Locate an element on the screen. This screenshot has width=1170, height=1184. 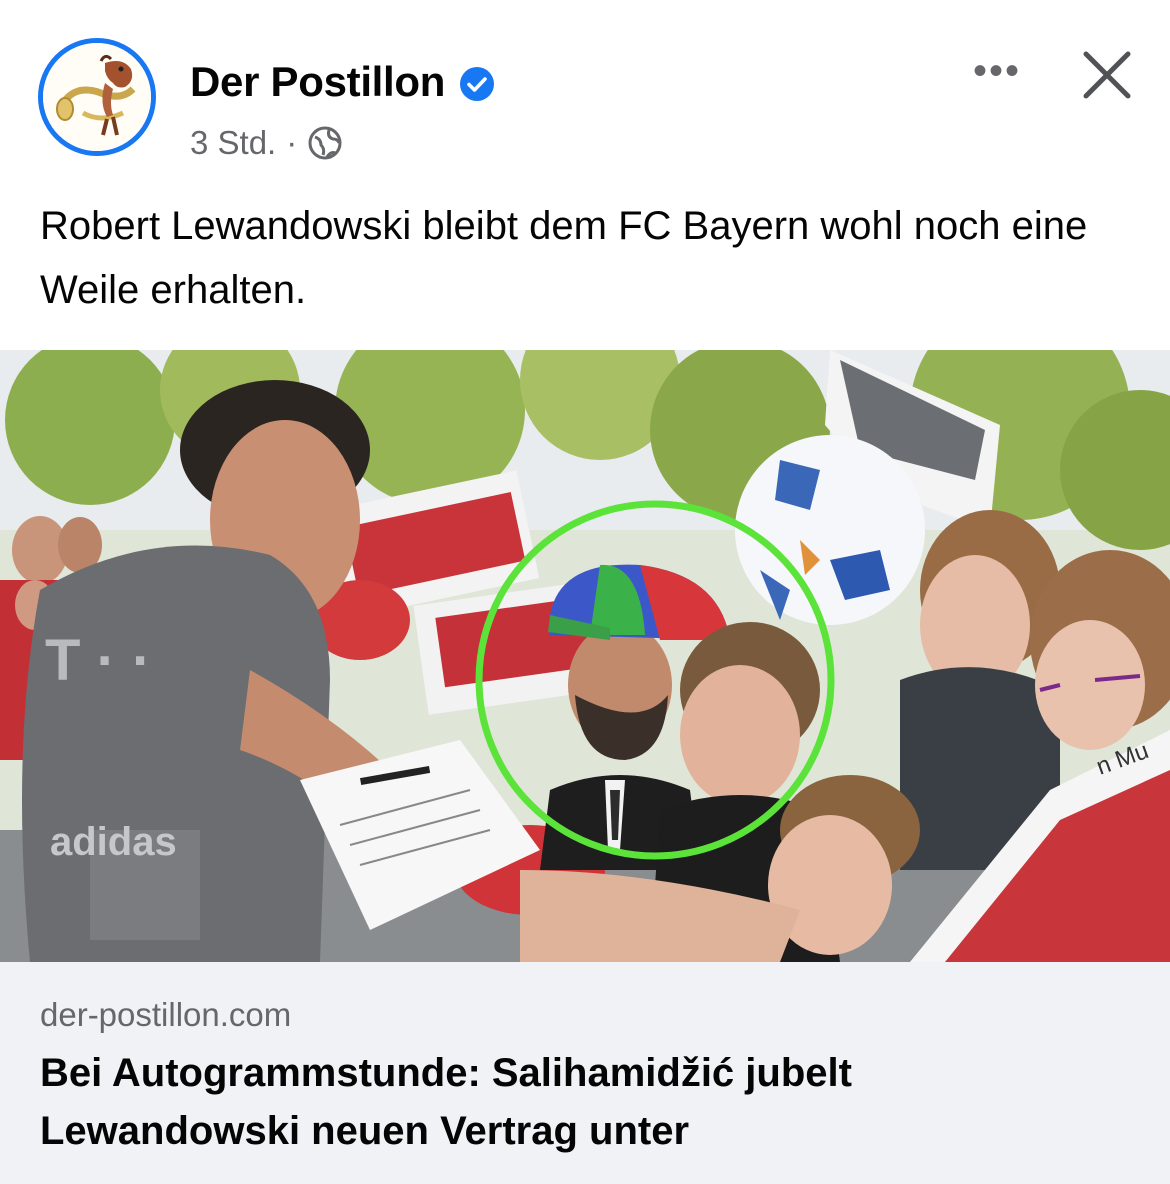
page-name-row: Der Postillon is located at coordinates (342, 82).